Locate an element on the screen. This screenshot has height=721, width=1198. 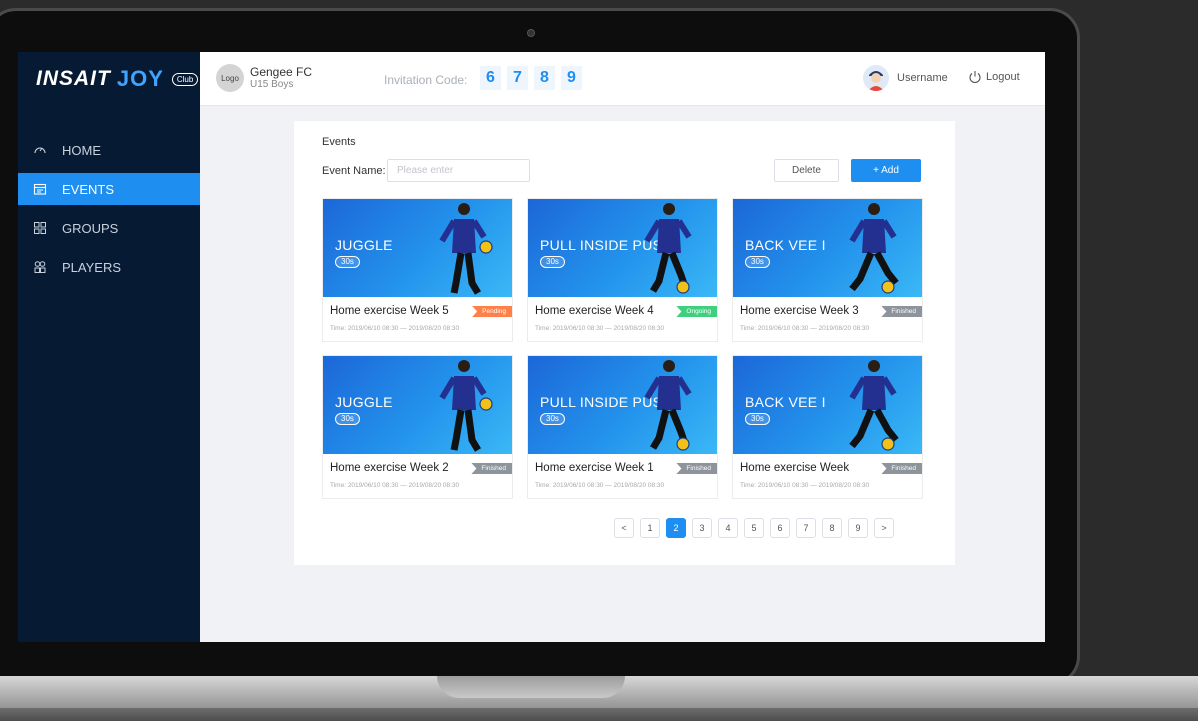
status-badge: Ongoing is located at coordinates (696, 311).